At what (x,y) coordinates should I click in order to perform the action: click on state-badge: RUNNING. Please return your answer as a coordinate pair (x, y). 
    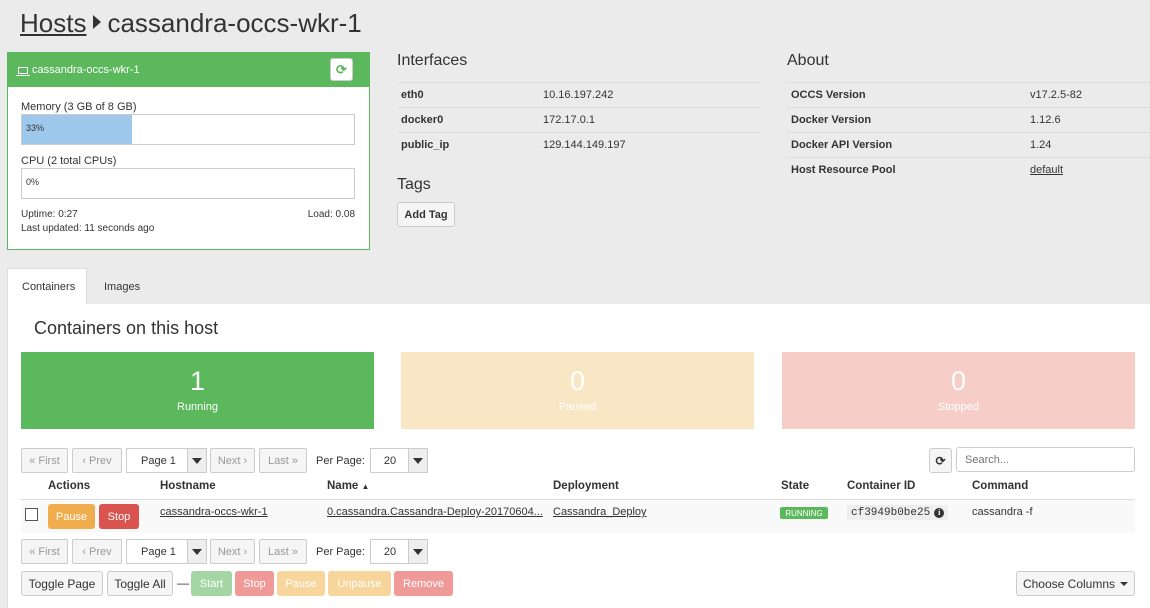
    Looking at the image, I should click on (804, 513).